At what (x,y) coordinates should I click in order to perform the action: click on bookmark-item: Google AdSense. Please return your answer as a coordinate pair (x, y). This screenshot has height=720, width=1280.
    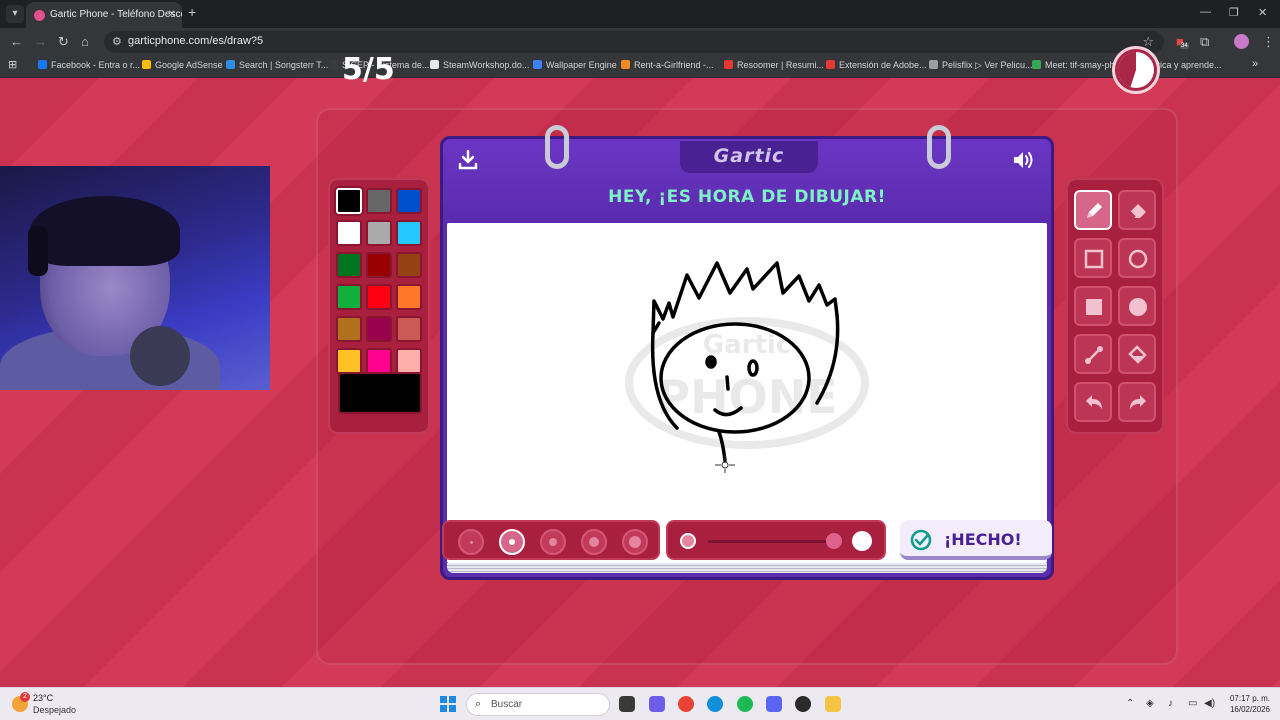
    Looking at the image, I should click on (182, 65).